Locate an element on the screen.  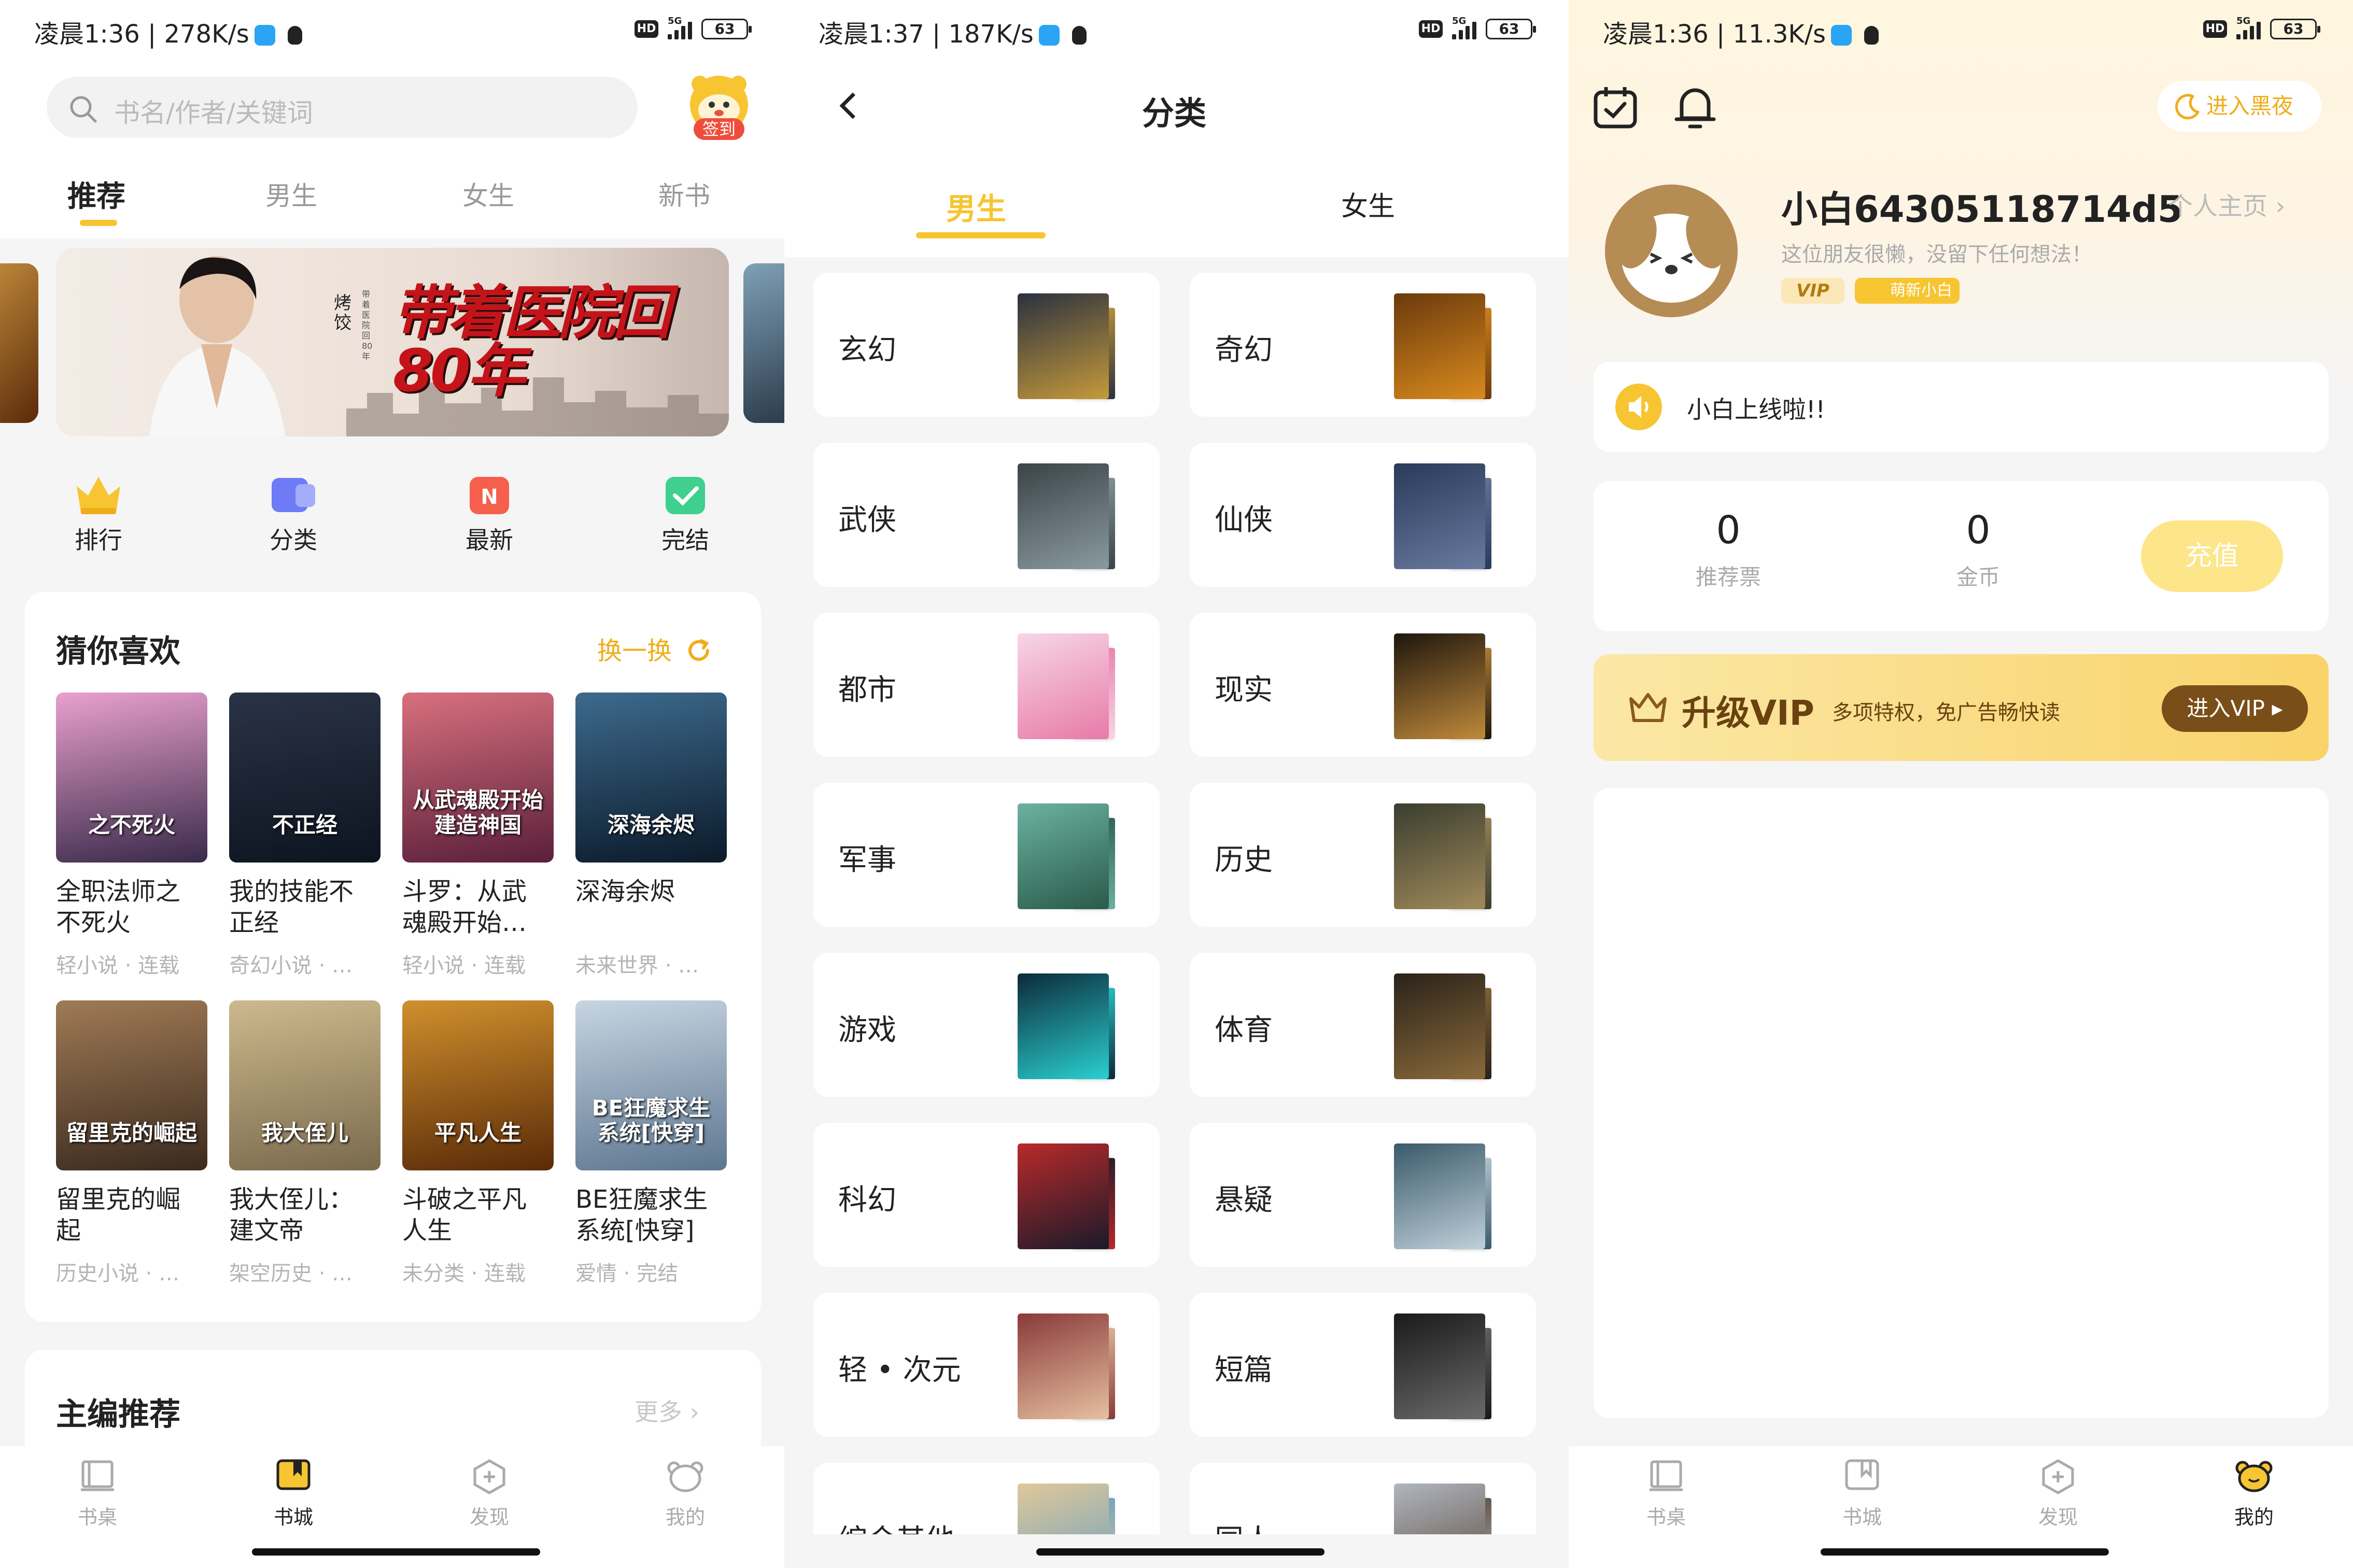
book-cover-text: 平凡人生 is located at coordinates (478, 1133).